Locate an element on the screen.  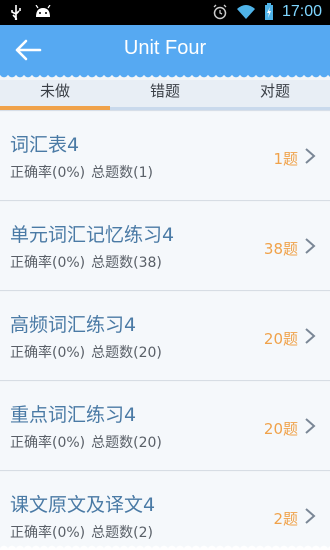
item-count: 1题 is located at coordinates (285, 159).